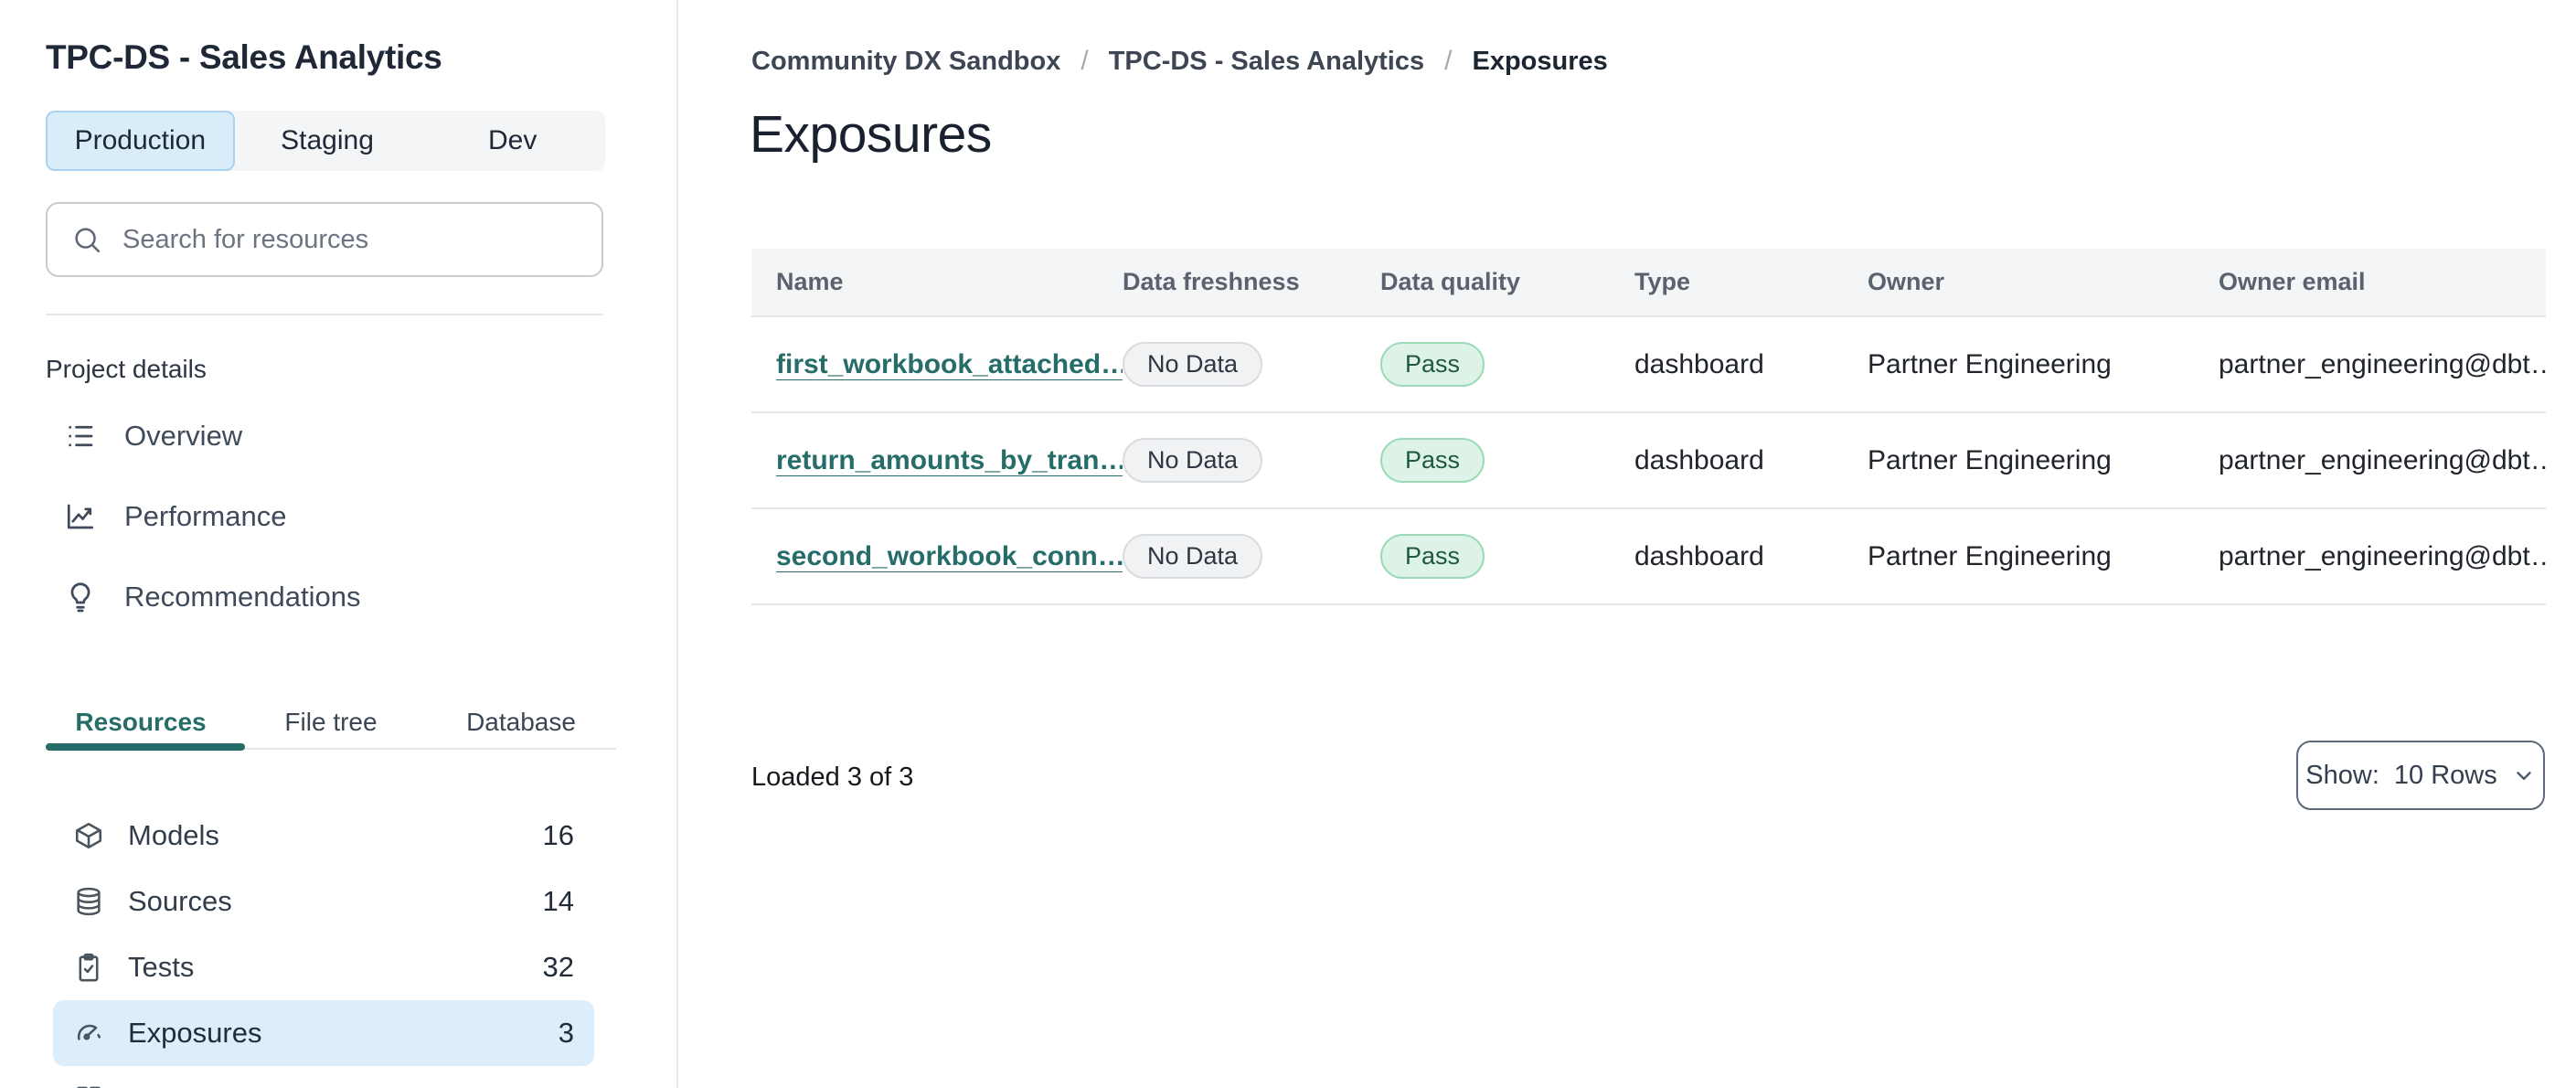 The width and height of the screenshot is (2576, 1088). Describe the element at coordinates (141, 733) in the screenshot. I see `tab-resources: Resources` at that location.